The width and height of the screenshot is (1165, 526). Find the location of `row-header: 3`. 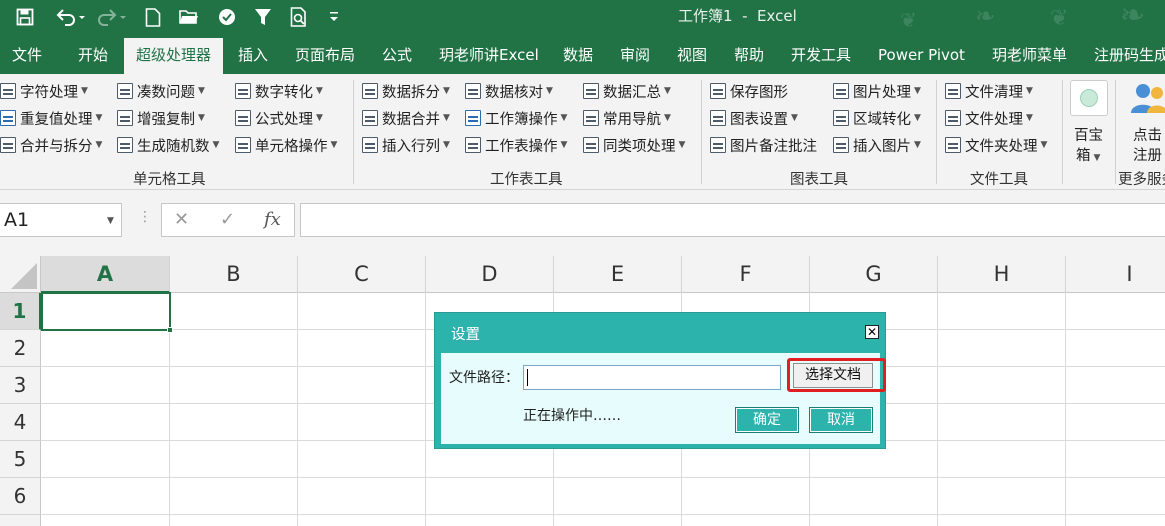

row-header: 3 is located at coordinates (20, 385).